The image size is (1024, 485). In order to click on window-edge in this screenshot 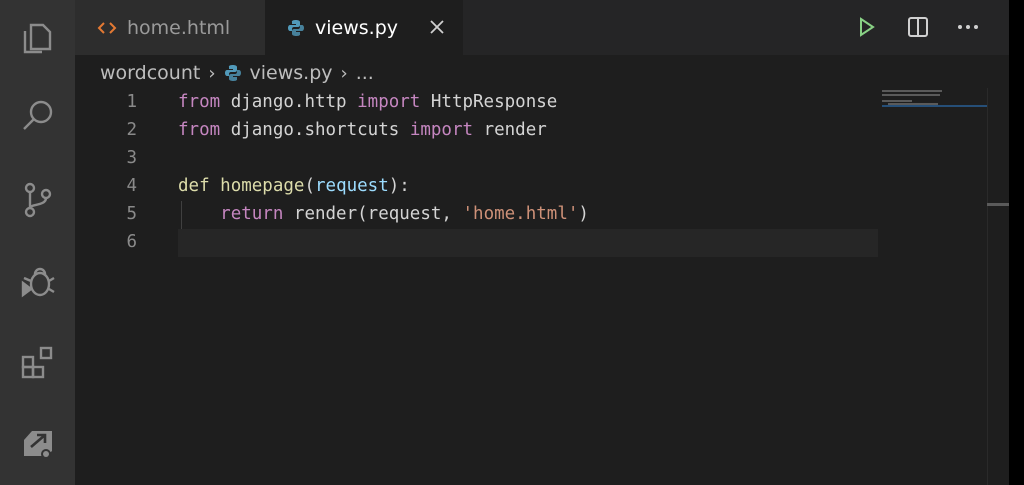, I will do `click(1016, 242)`.